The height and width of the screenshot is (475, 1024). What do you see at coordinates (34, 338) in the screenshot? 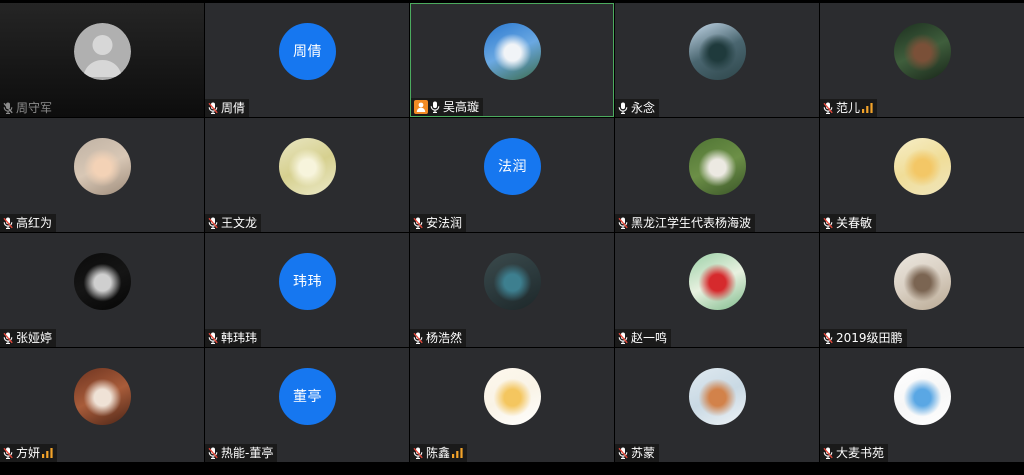
I see `participant-name: 张娅婷` at bounding box center [34, 338].